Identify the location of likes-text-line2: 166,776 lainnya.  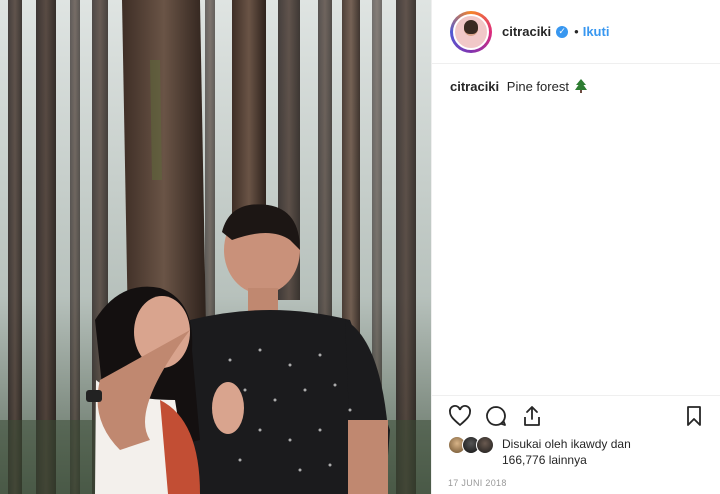
(544, 460).